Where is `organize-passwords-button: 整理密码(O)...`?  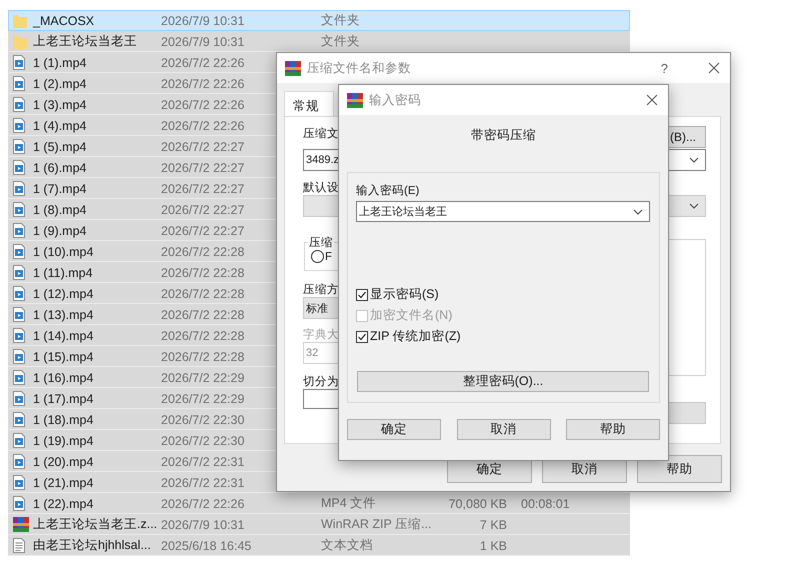 organize-passwords-button: 整理密码(O)... is located at coordinates (503, 381).